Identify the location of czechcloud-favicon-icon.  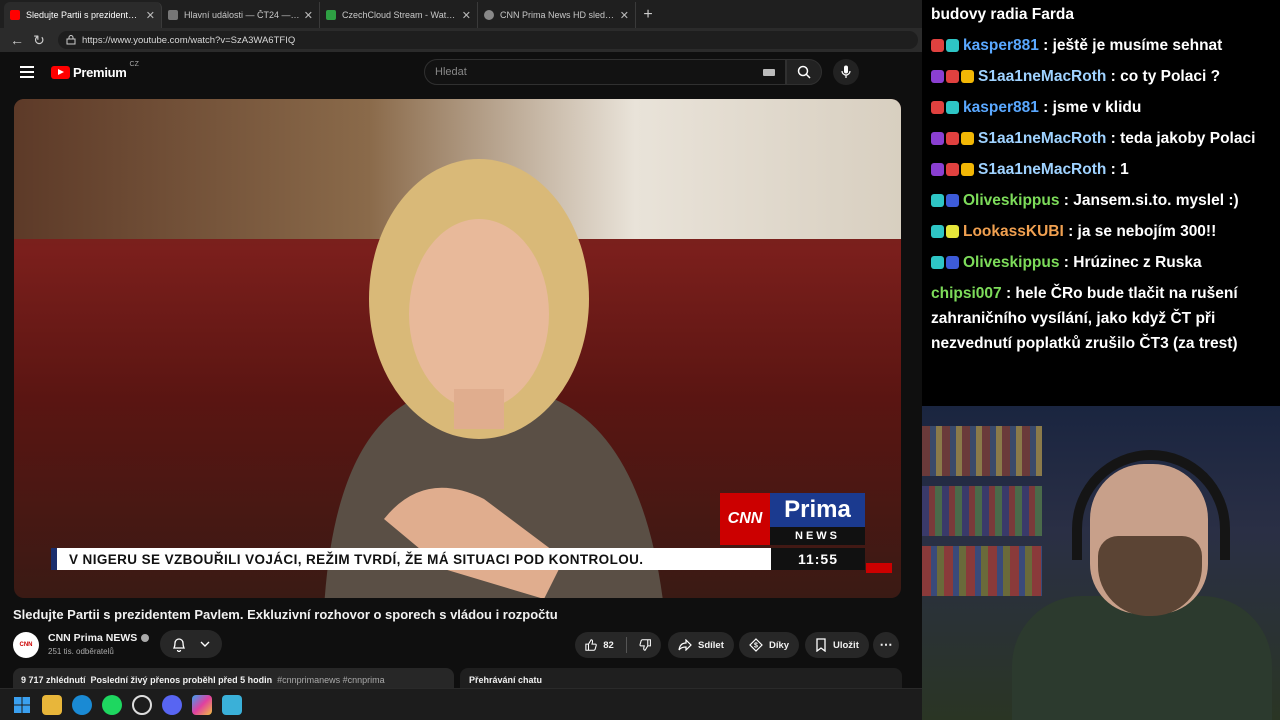
(331, 15).